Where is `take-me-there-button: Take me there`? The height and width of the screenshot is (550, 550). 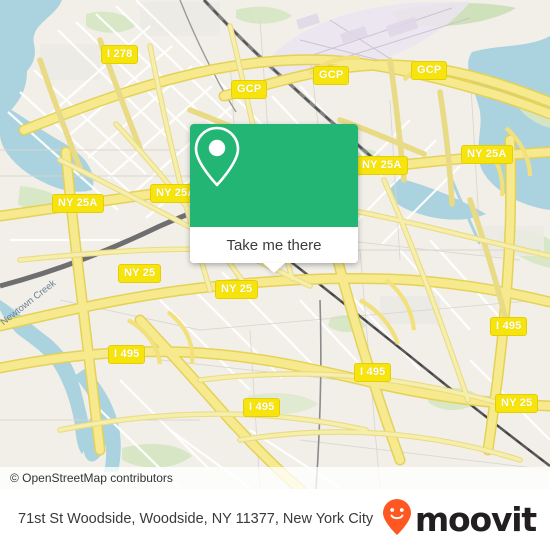 take-me-there-button: Take me there is located at coordinates (274, 245).